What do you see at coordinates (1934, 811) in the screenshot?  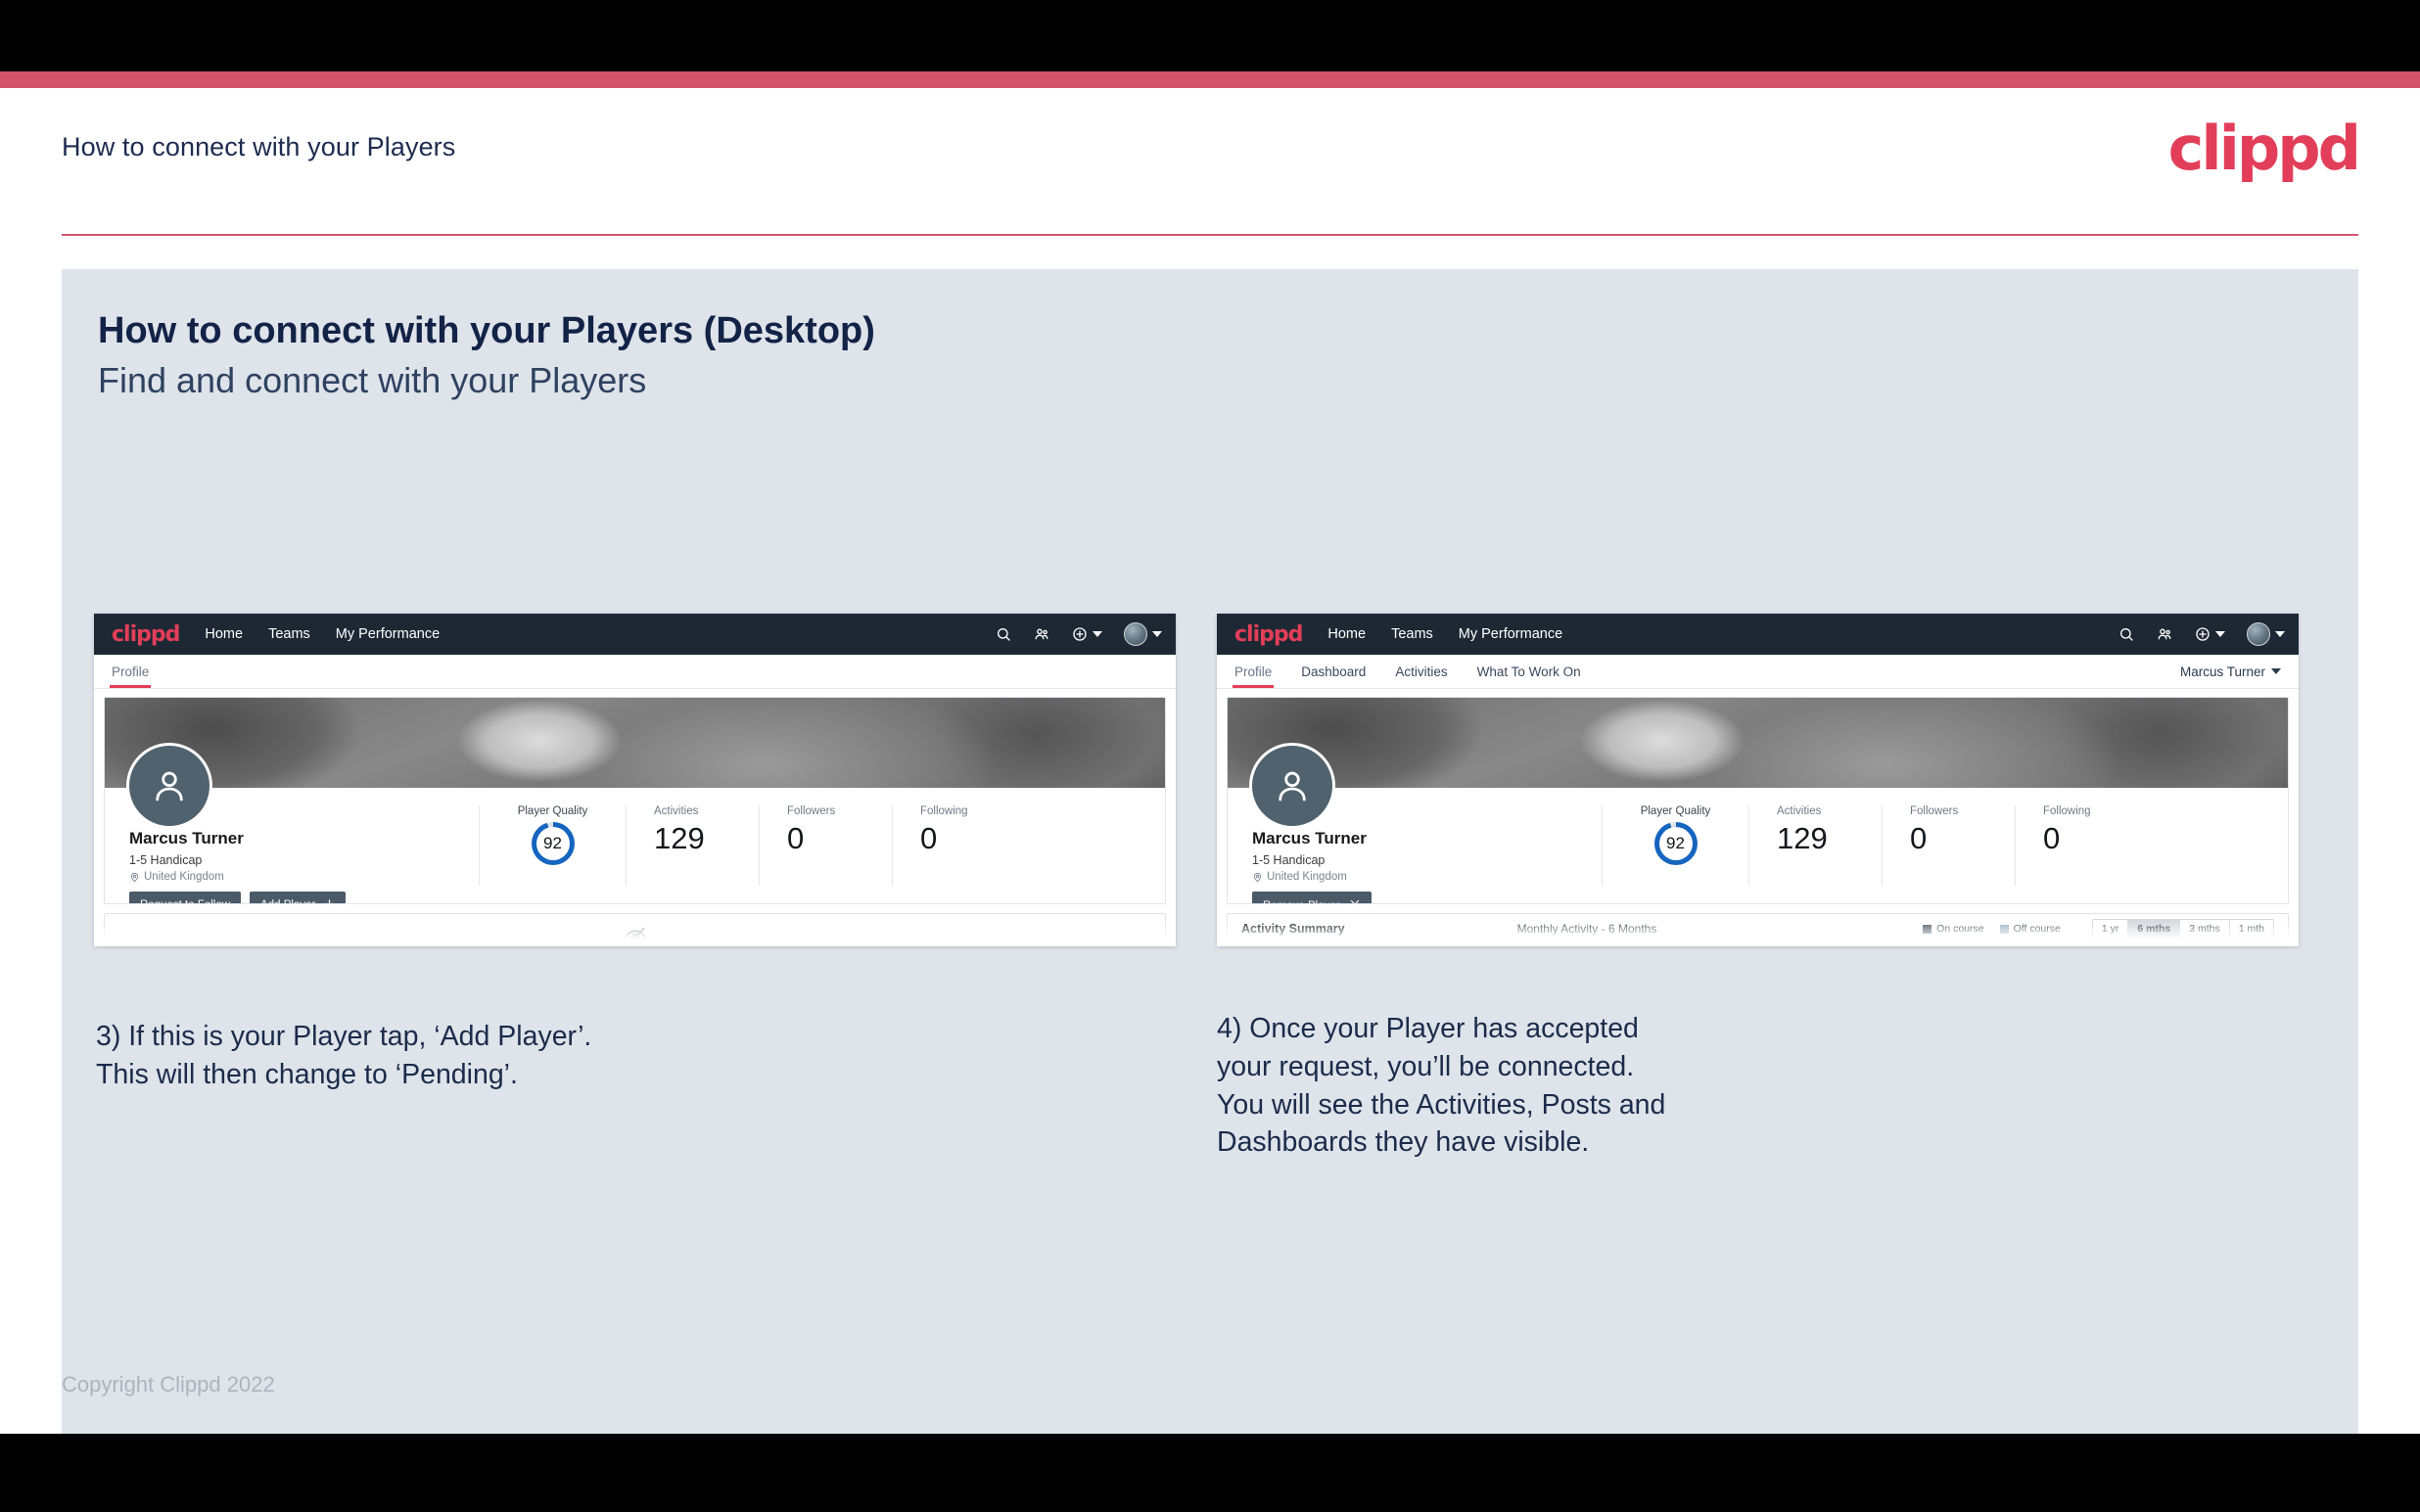 I see `stat-label: Followers` at bounding box center [1934, 811].